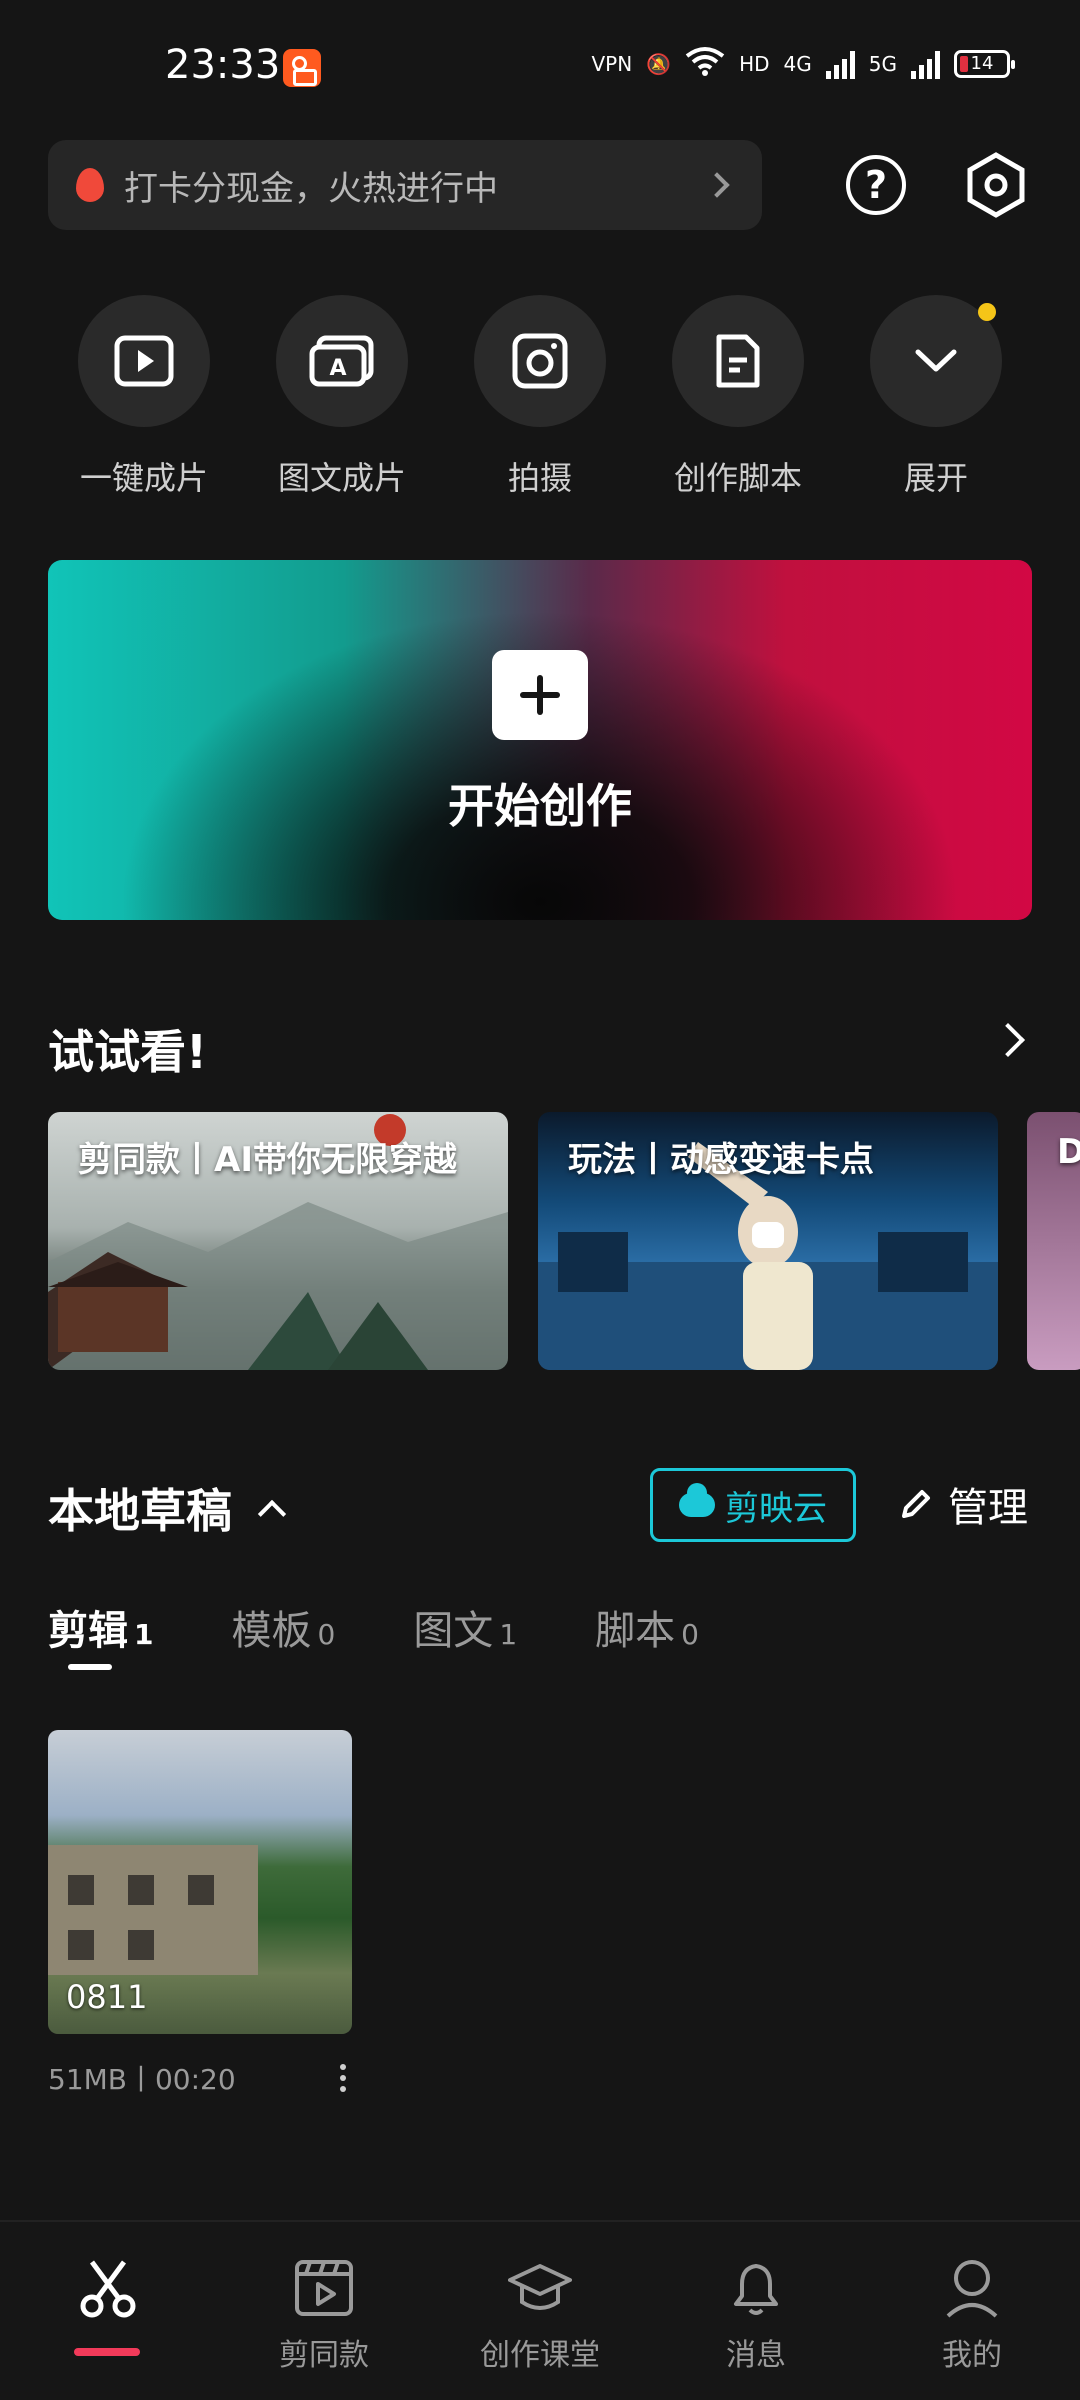  I want to click on try-card-title: 玩法丨动感变速卡点, so click(721, 1160).